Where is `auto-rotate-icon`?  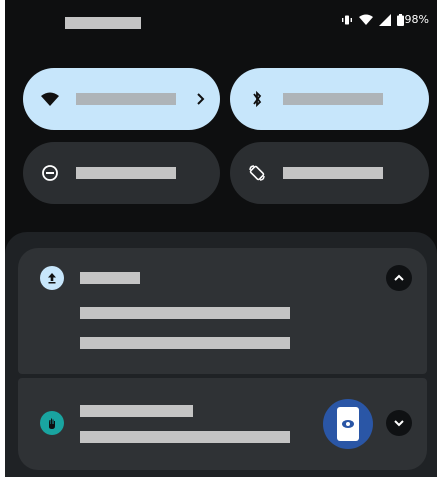
auto-rotate-icon is located at coordinates (257, 173).